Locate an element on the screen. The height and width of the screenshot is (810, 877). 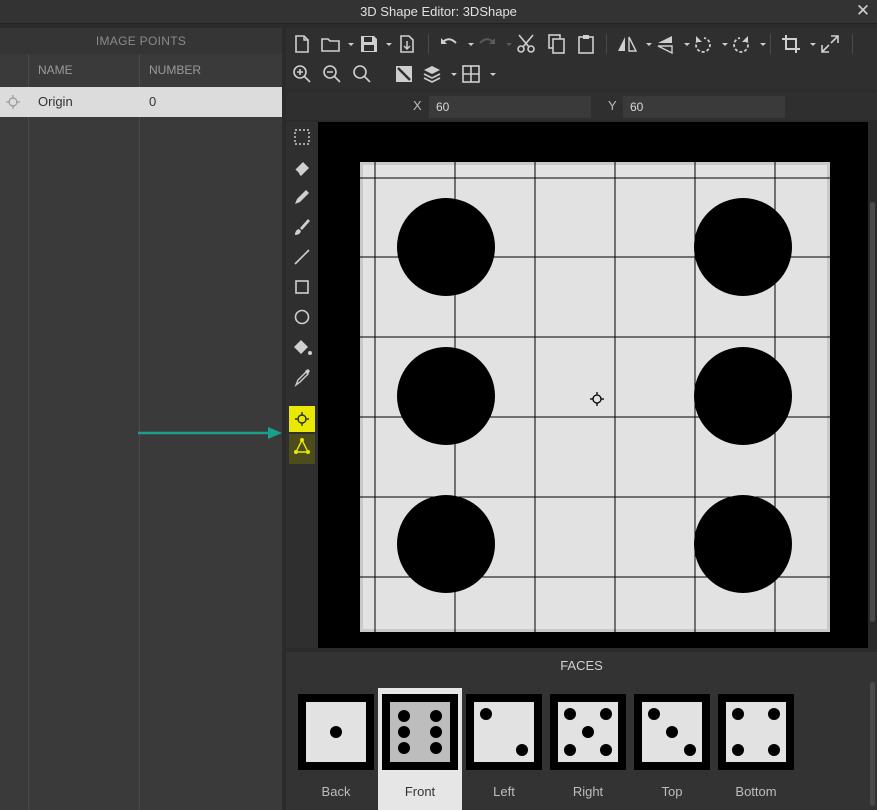
crosshair-icon is located at coordinates (13, 102).